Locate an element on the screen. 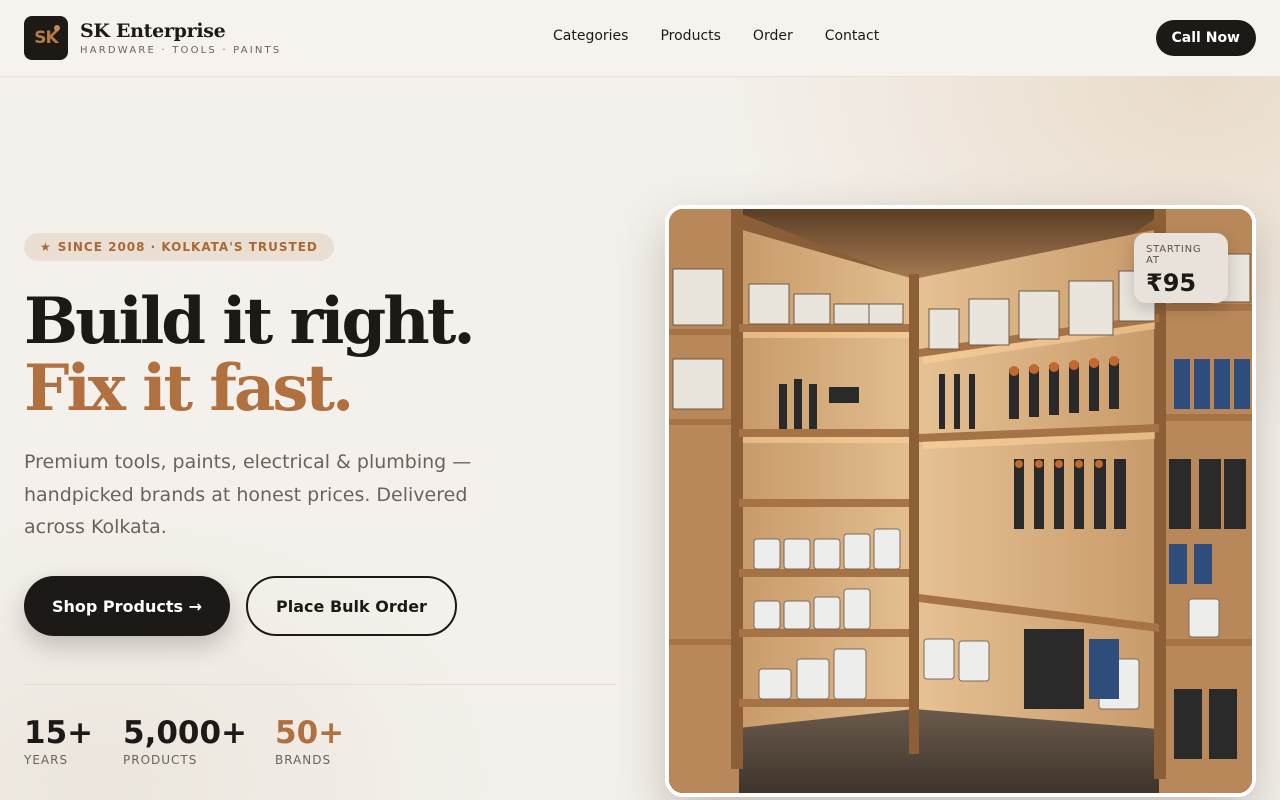 Image resolution: width=1280 pixels, height=800 pixels. stat-value: 5,000+ is located at coordinates (185, 733).